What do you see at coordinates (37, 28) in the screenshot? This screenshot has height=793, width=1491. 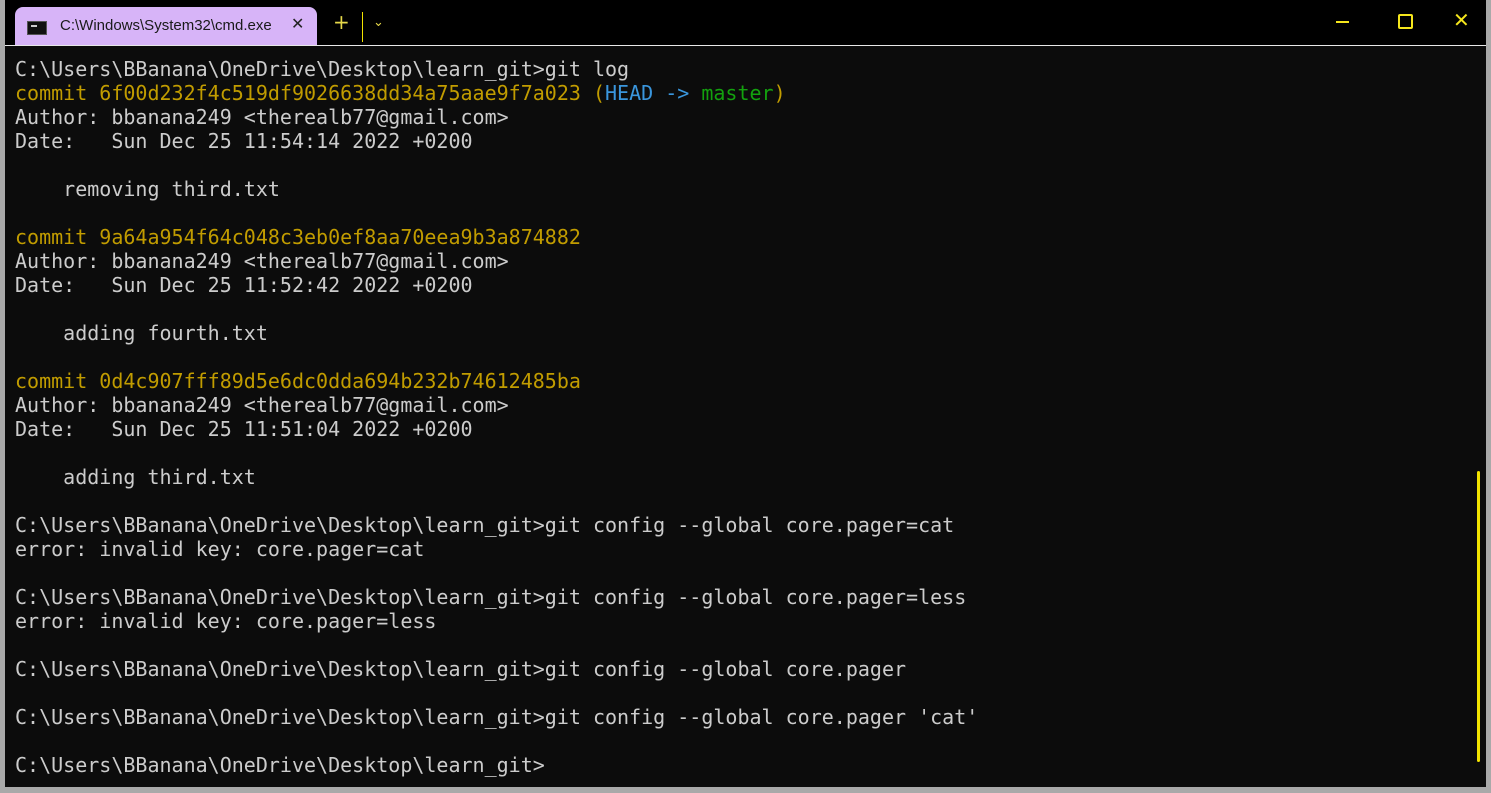 I see `terminal-icon` at bounding box center [37, 28].